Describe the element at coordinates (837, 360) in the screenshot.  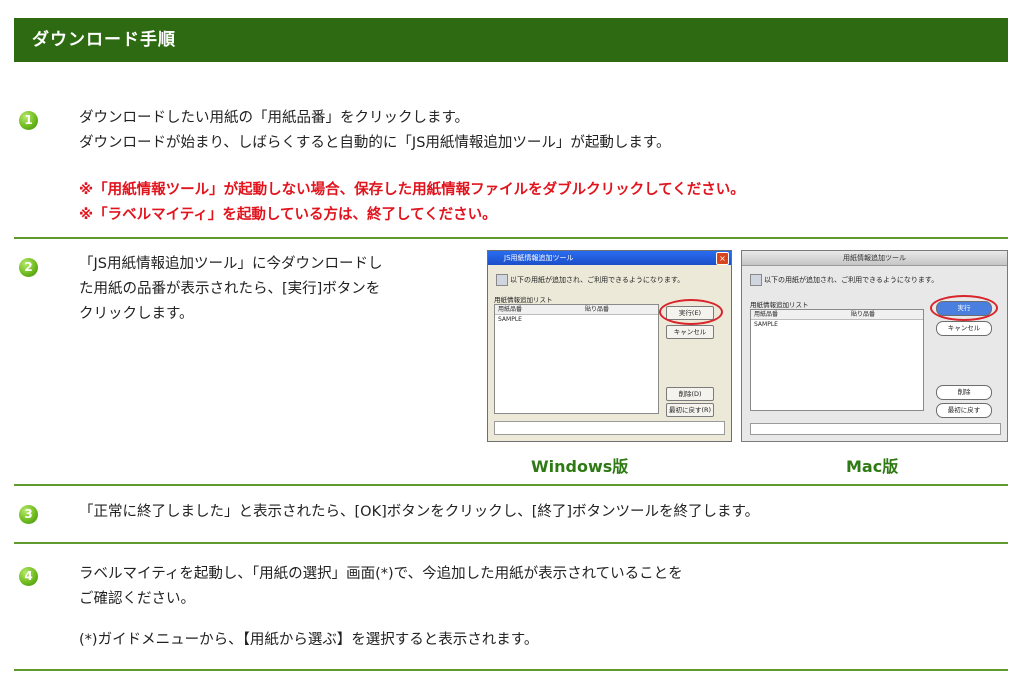
I see `mac-paper-list: 用紙品番 貼り品番 SAMPLE` at that location.